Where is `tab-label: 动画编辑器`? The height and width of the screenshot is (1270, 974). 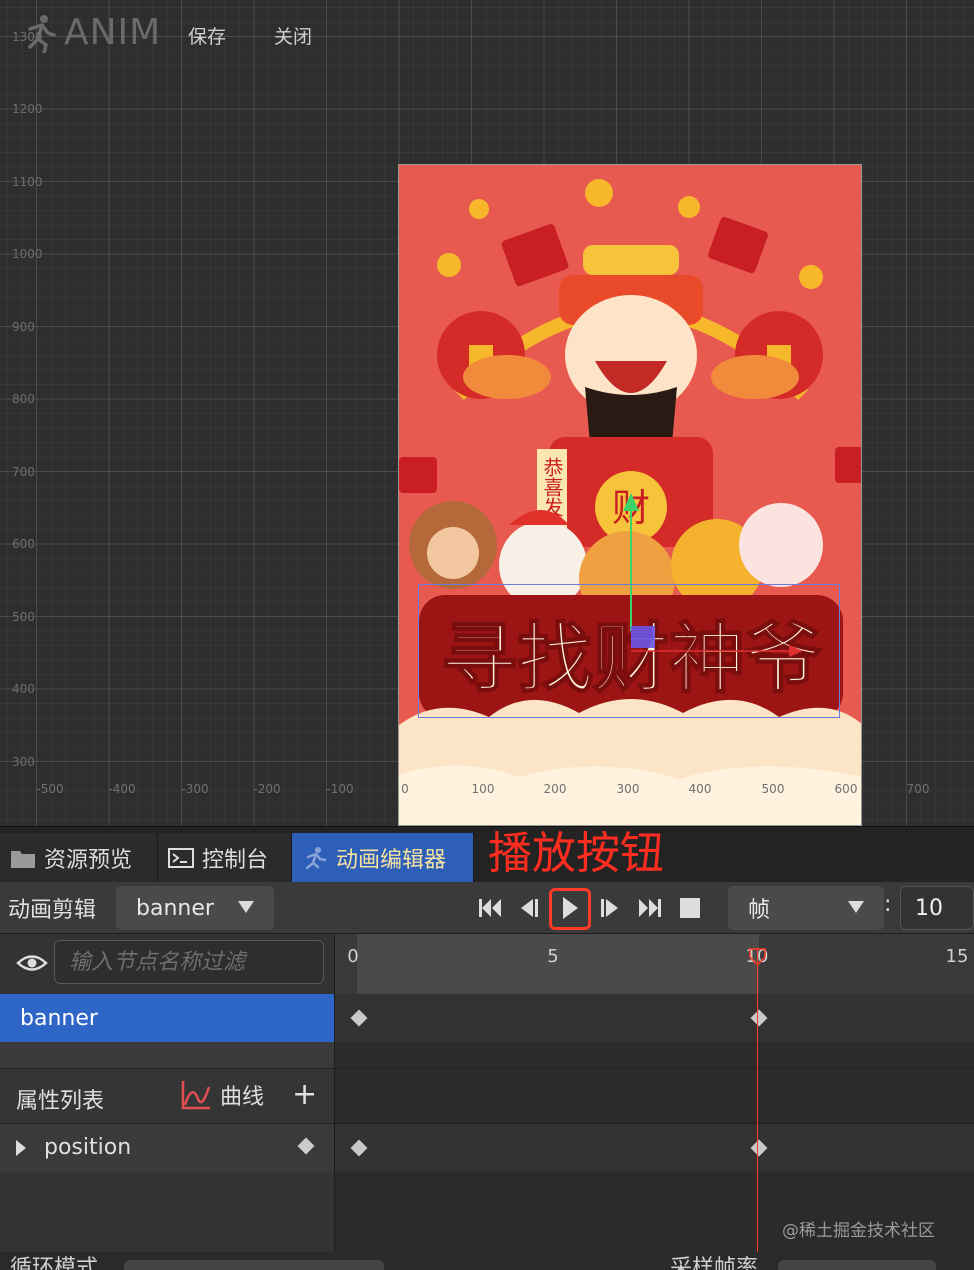
tab-label: 动画编辑器 is located at coordinates (391, 860).